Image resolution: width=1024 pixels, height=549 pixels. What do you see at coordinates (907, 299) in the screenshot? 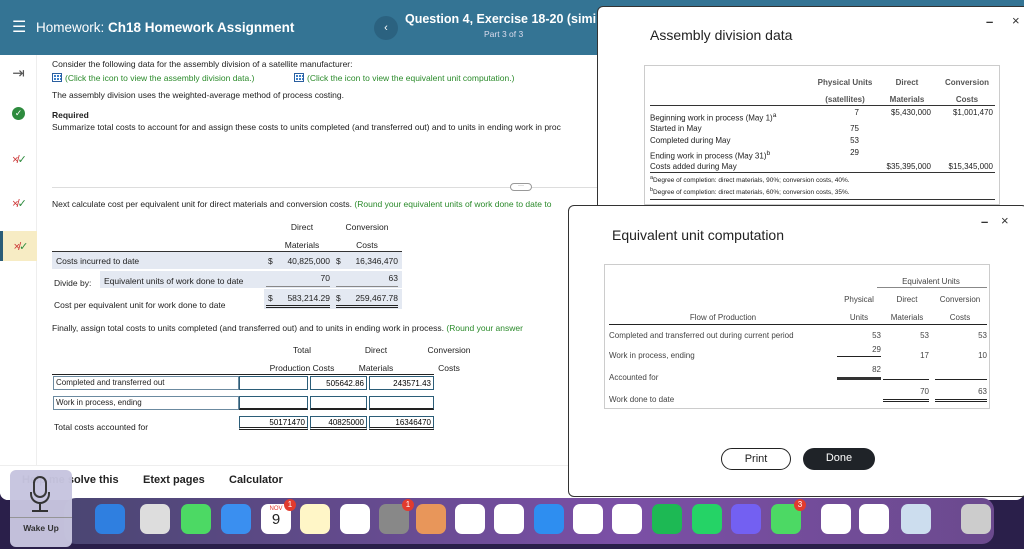
I see `col-header: Direct` at bounding box center [907, 299].